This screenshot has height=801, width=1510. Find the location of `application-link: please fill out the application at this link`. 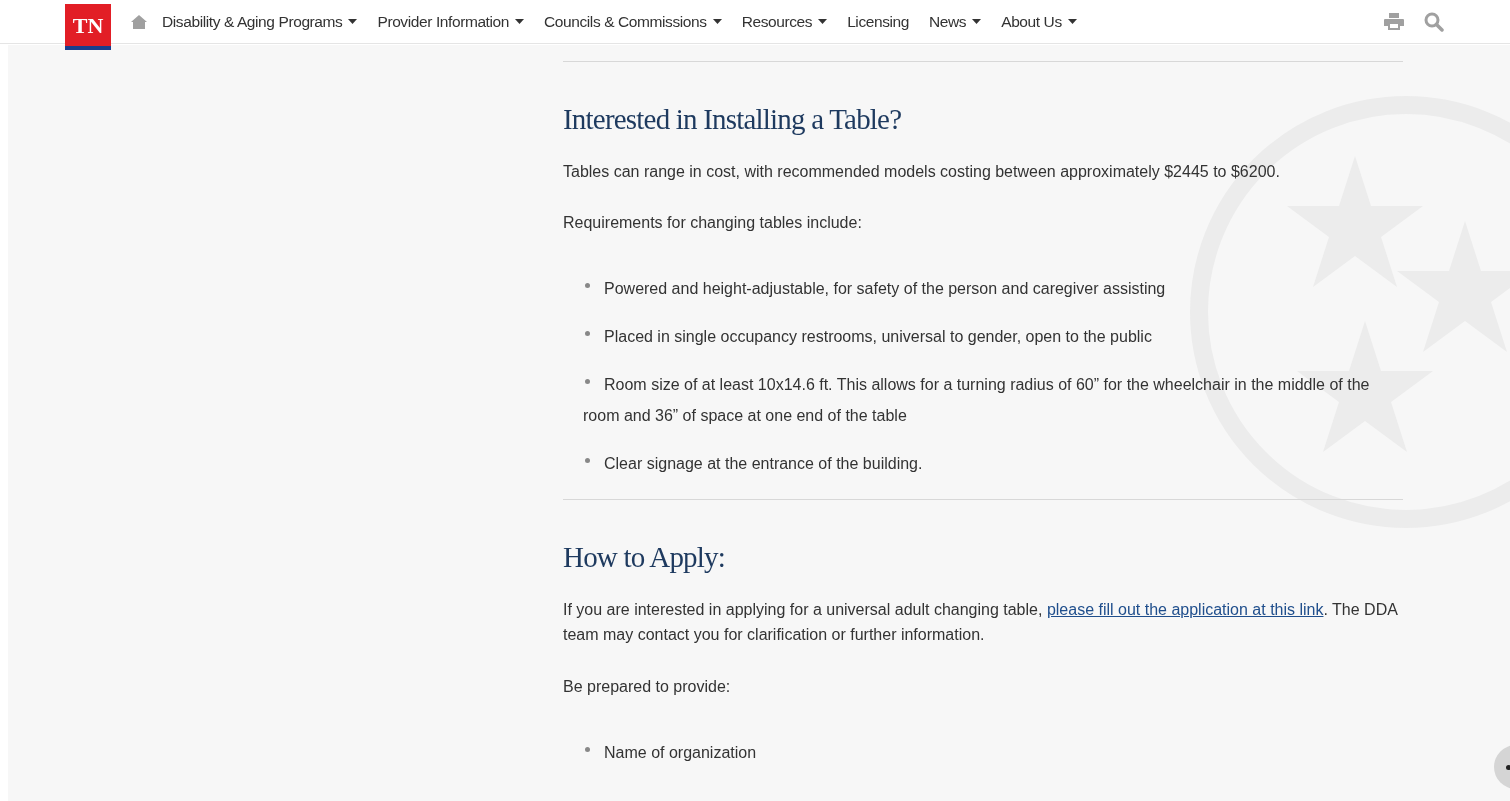

application-link: please fill out the application at this link is located at coordinates (1185, 609).